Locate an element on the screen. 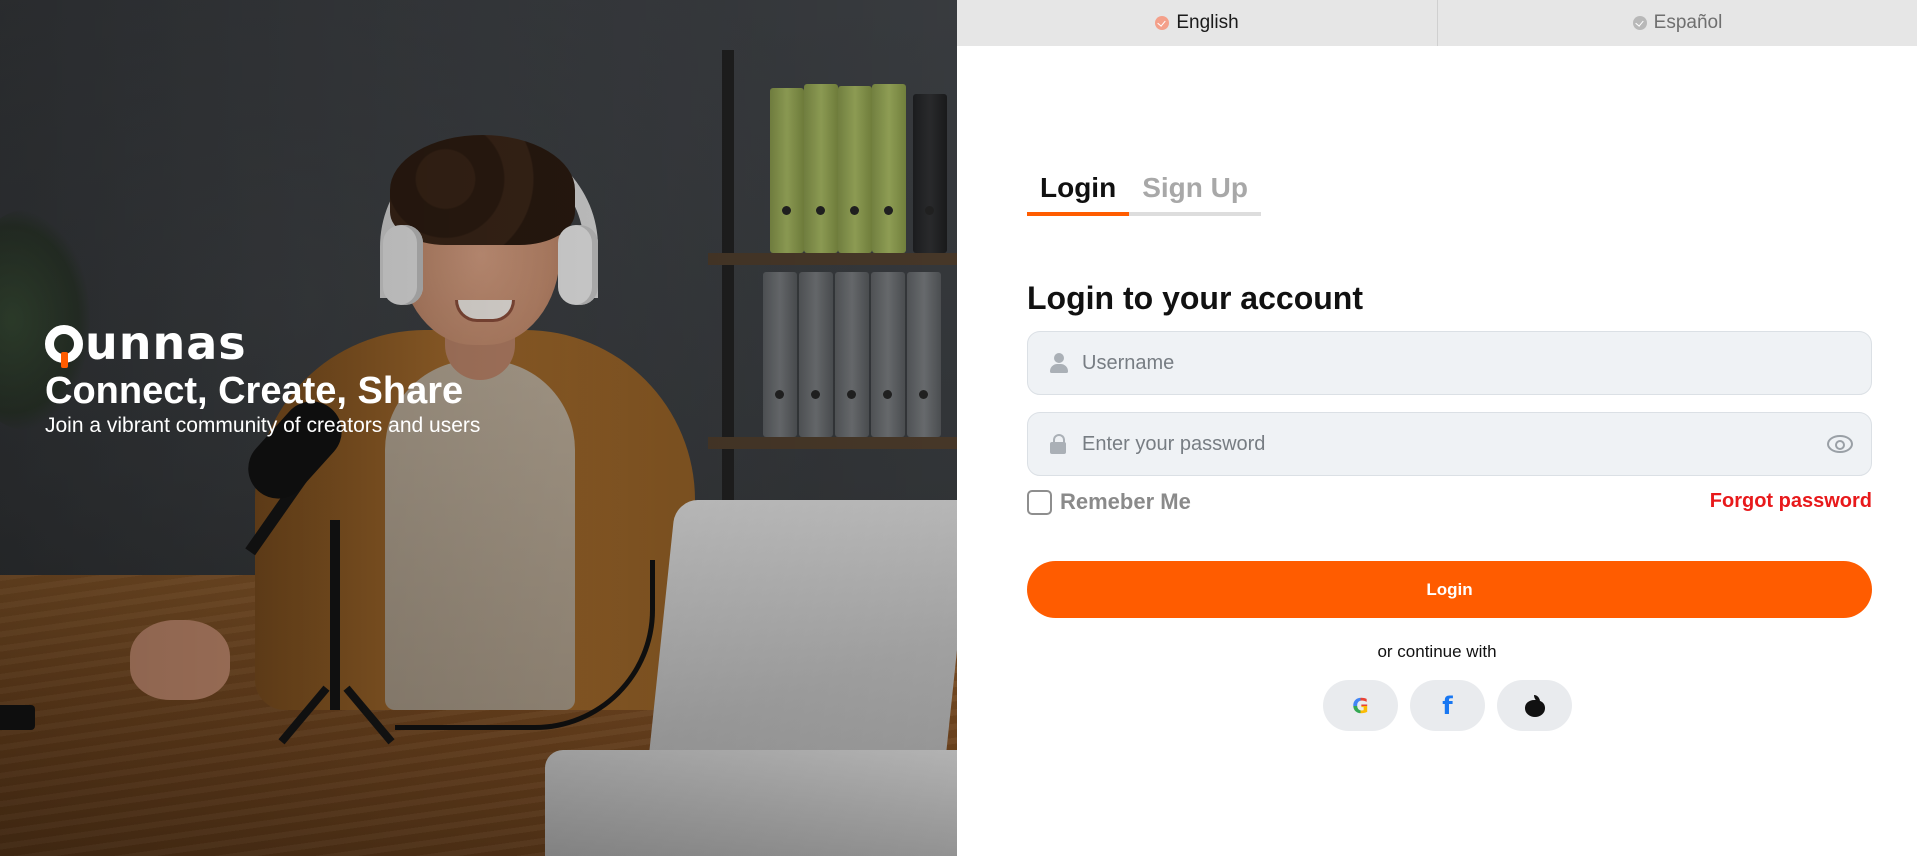 The width and height of the screenshot is (1917, 856). remember-me: Remeber Me is located at coordinates (1109, 502).